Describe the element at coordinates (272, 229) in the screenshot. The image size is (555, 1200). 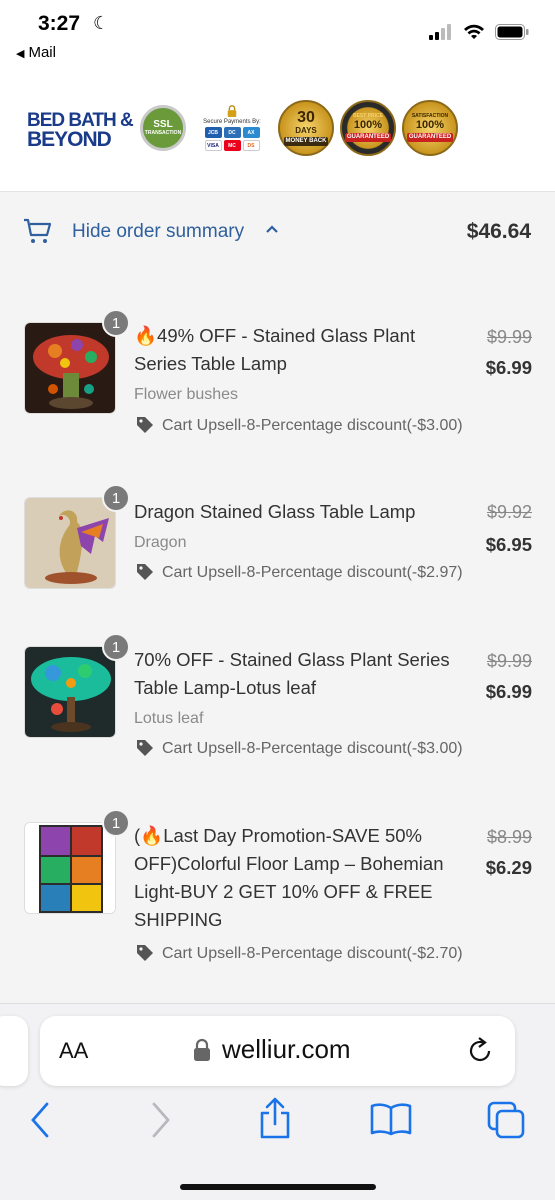
I see `chevron-up-icon` at that location.